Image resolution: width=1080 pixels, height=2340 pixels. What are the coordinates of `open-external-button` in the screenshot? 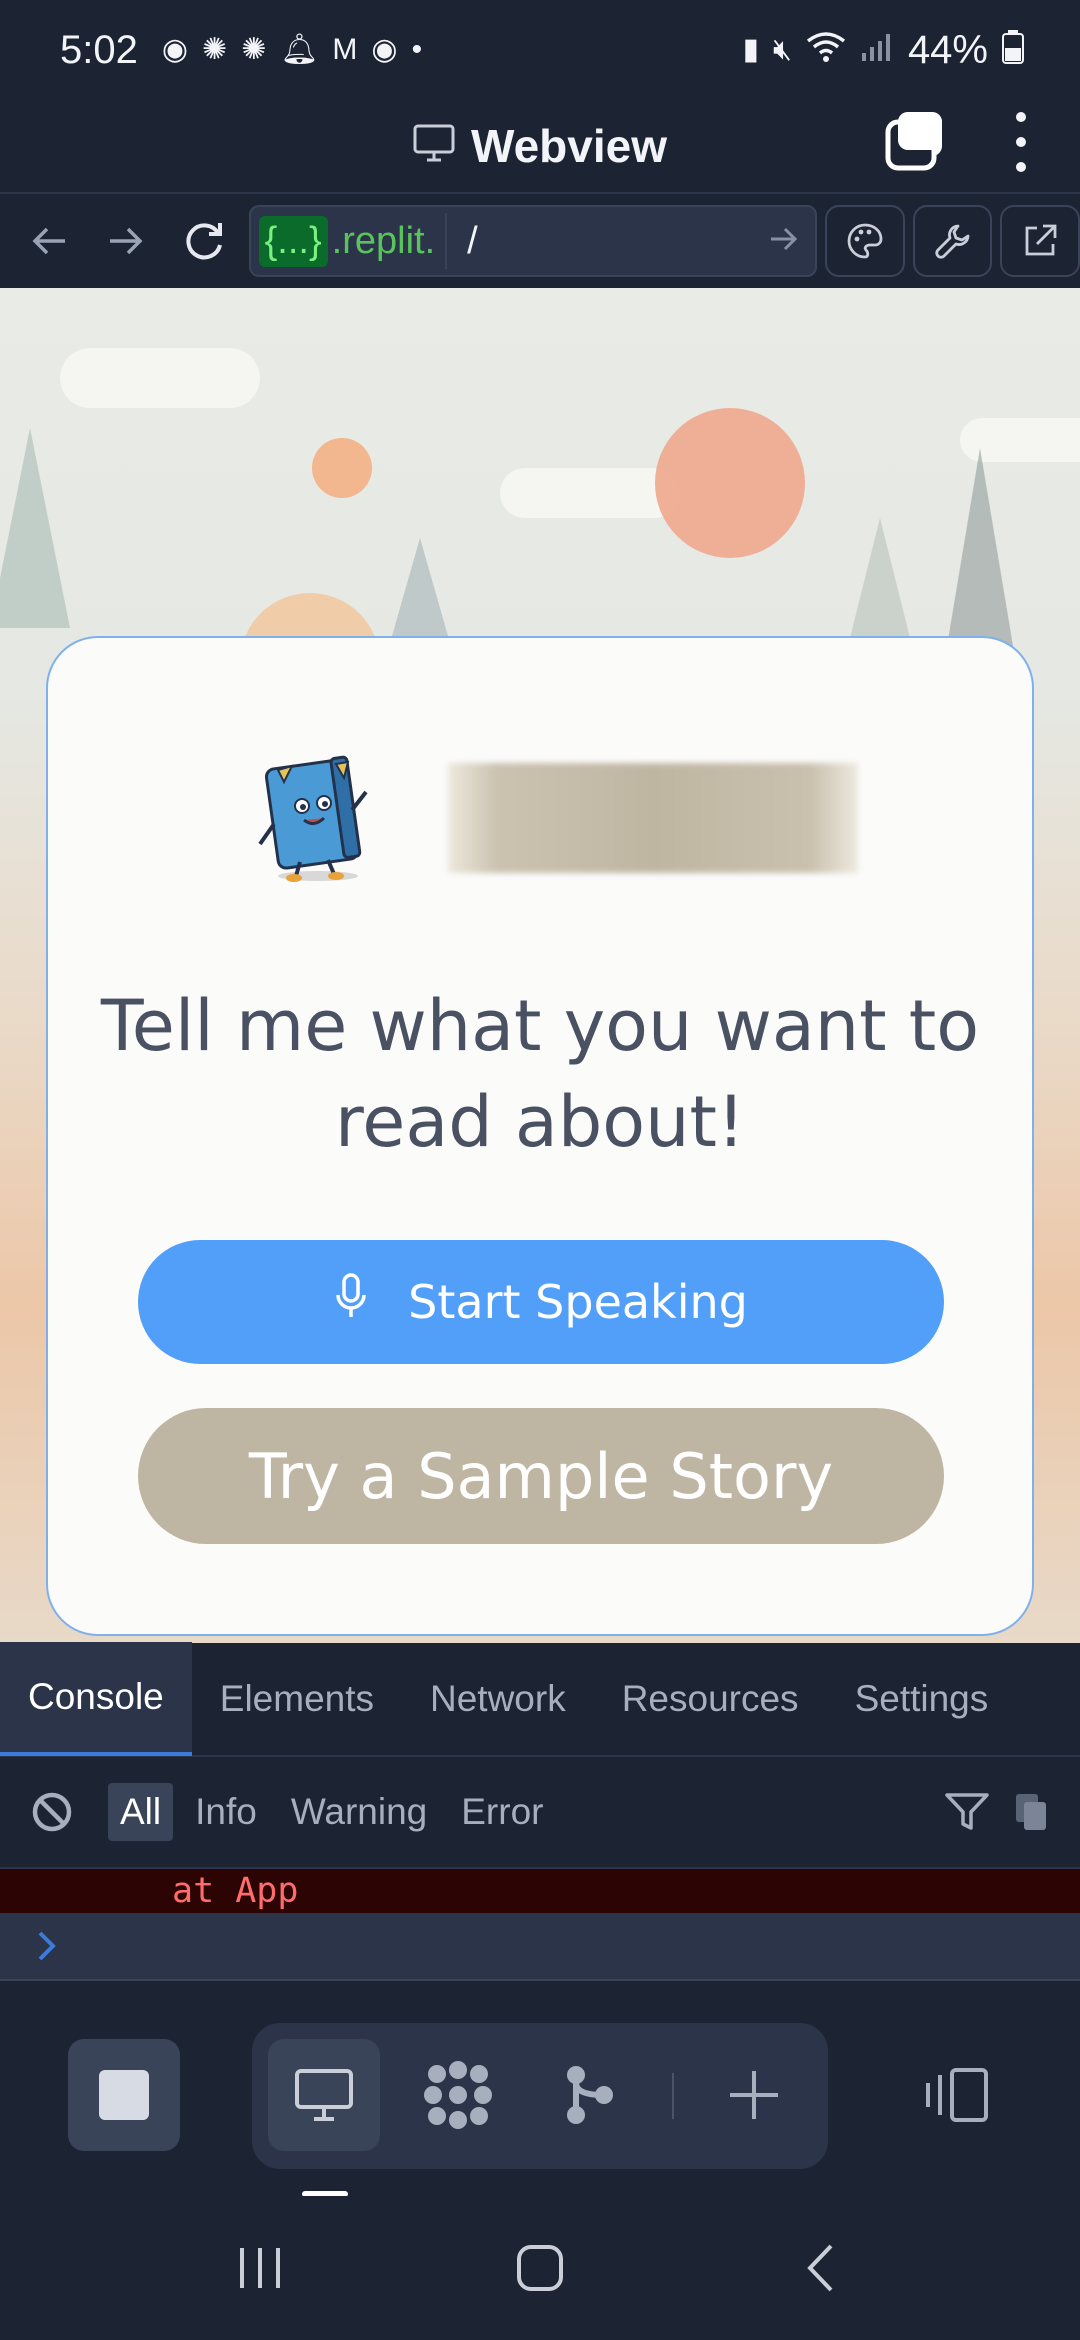 It's located at (1040, 241).